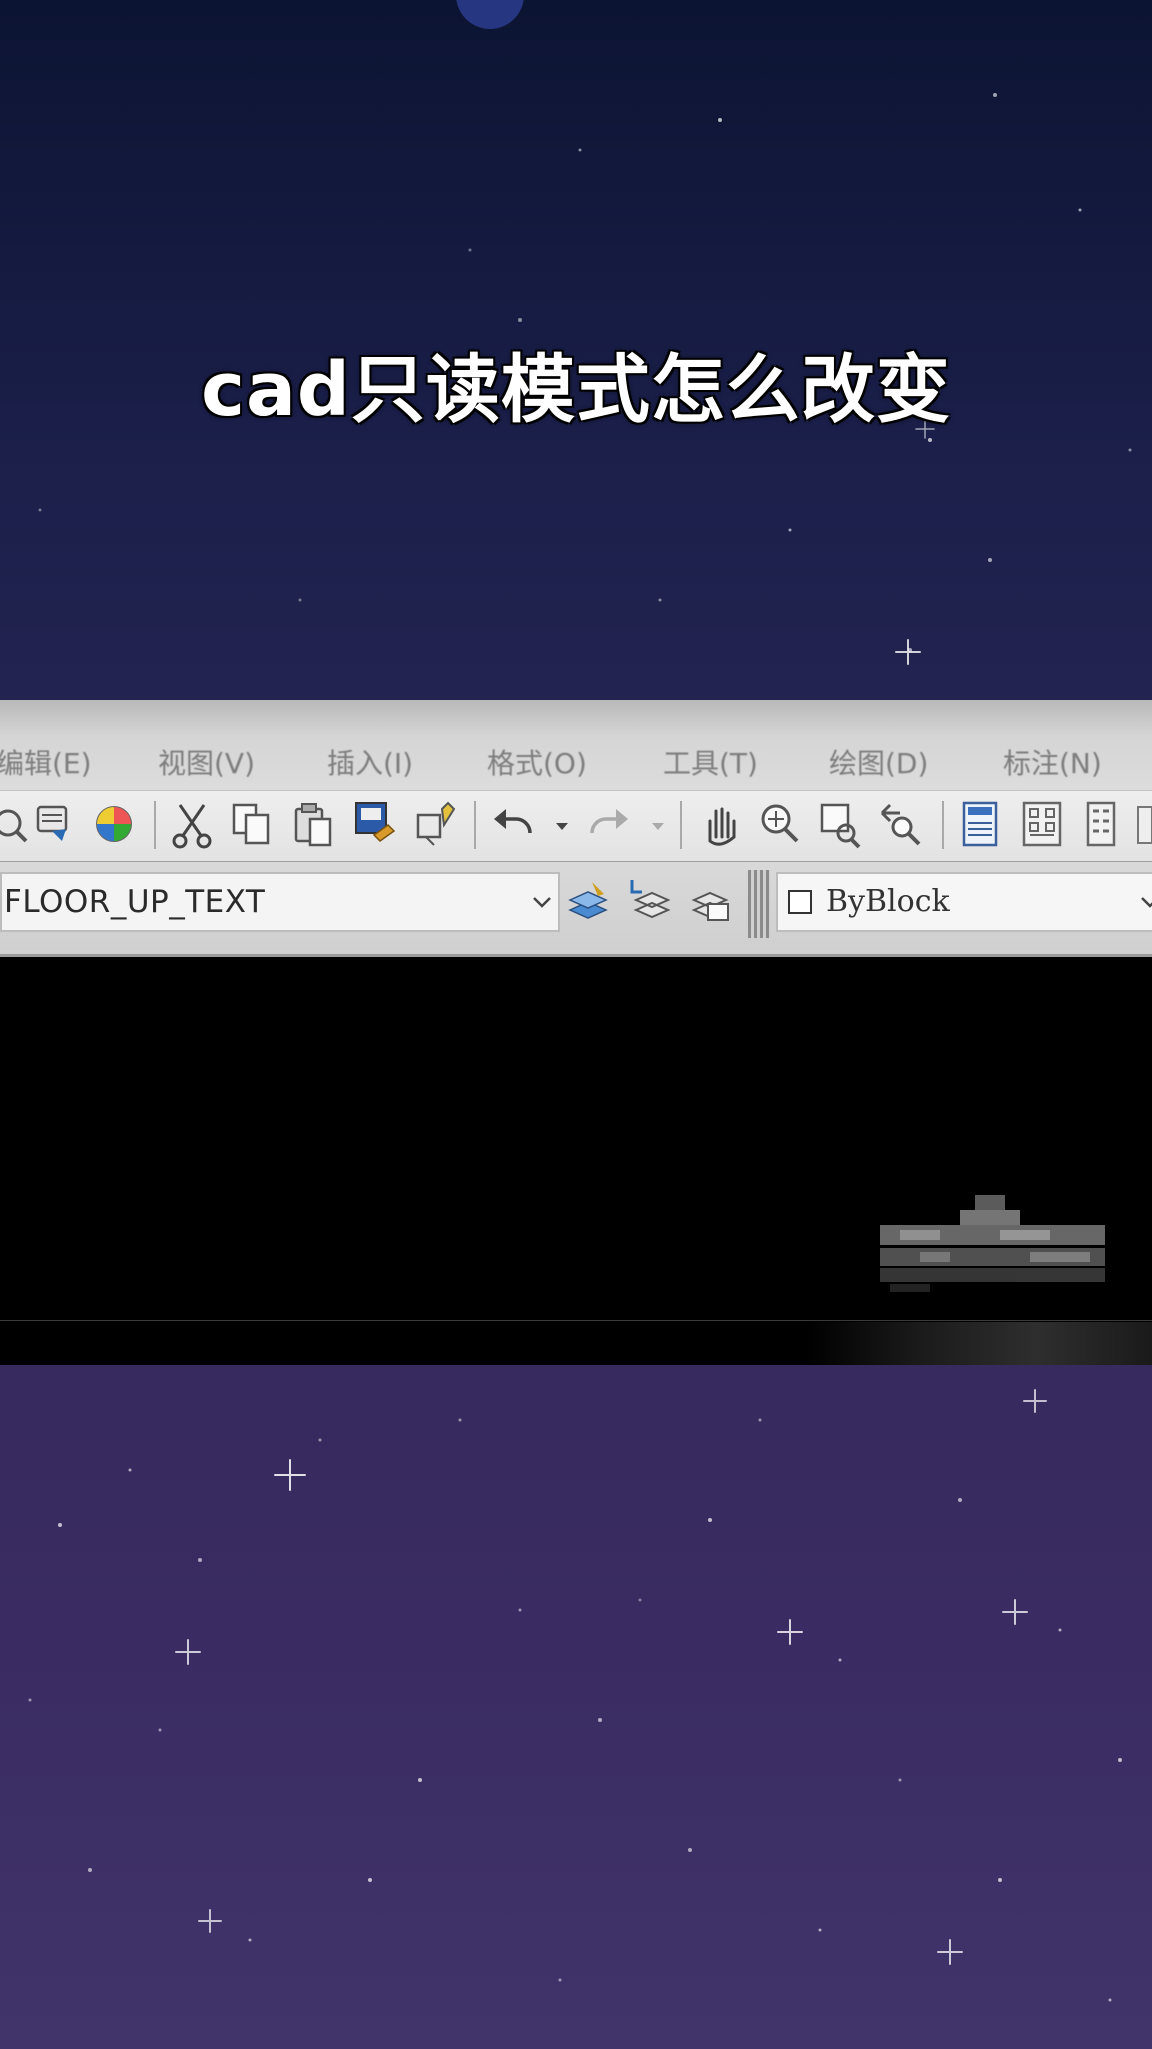 The width and height of the screenshot is (1152, 2049). What do you see at coordinates (588, 901) in the screenshot?
I see `layer-states-icon` at bounding box center [588, 901].